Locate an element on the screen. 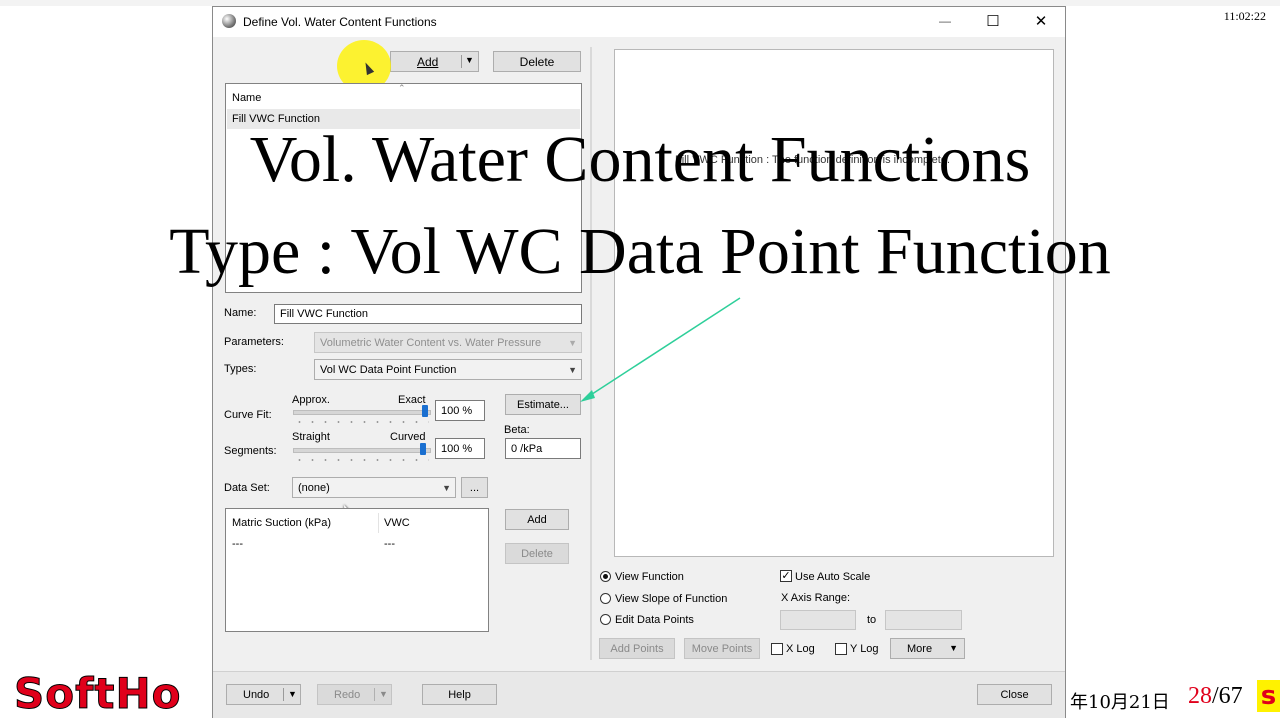 The height and width of the screenshot is (720, 1280). maximize-button: ☐ is located at coordinates (993, 21).